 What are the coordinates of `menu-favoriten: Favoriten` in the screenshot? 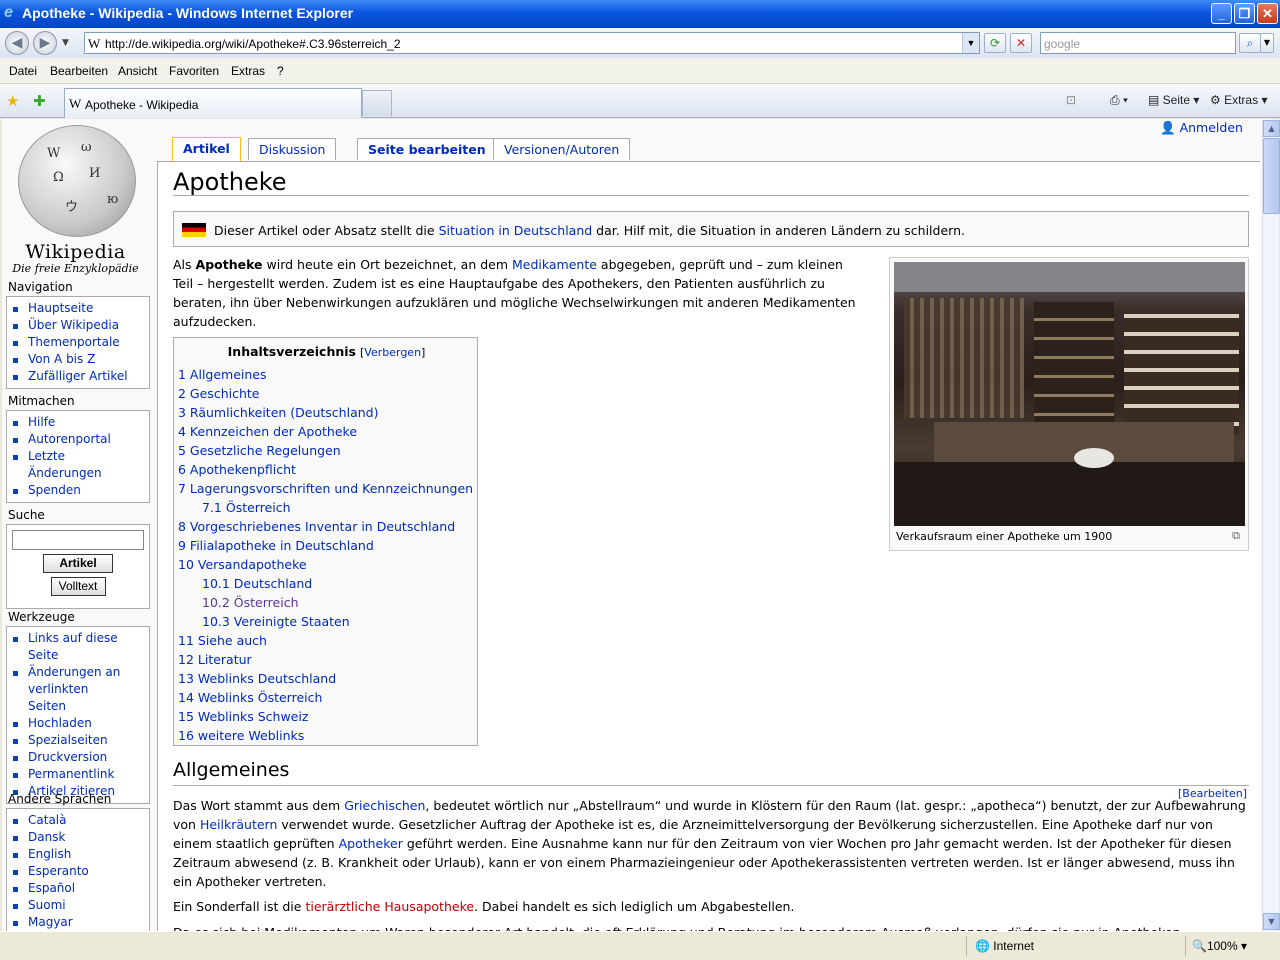 It's located at (194, 71).